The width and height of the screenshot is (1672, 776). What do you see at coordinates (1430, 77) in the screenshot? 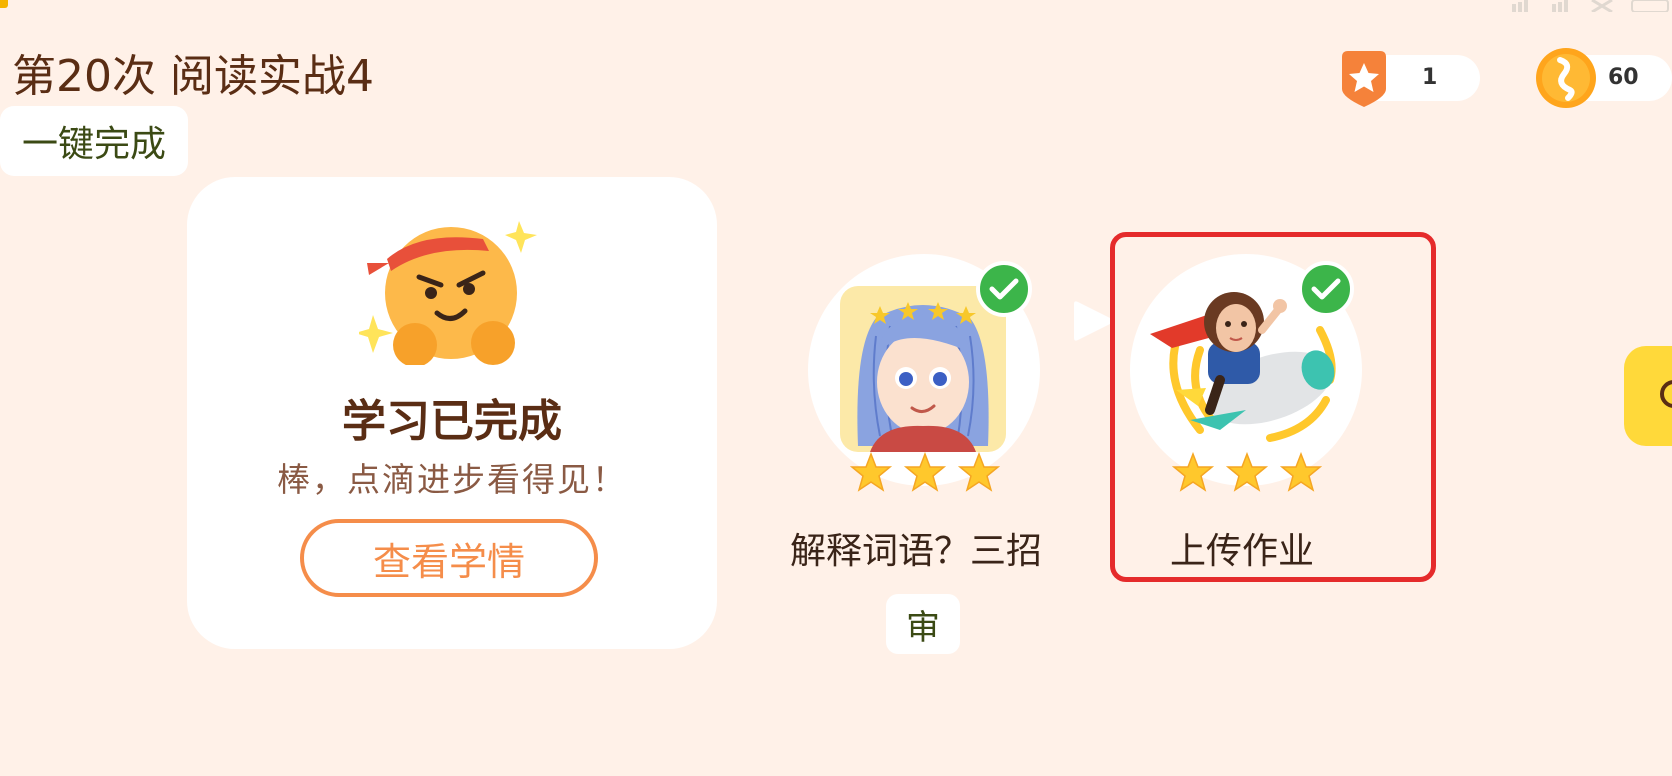
I see `star-count: 1` at bounding box center [1430, 77].